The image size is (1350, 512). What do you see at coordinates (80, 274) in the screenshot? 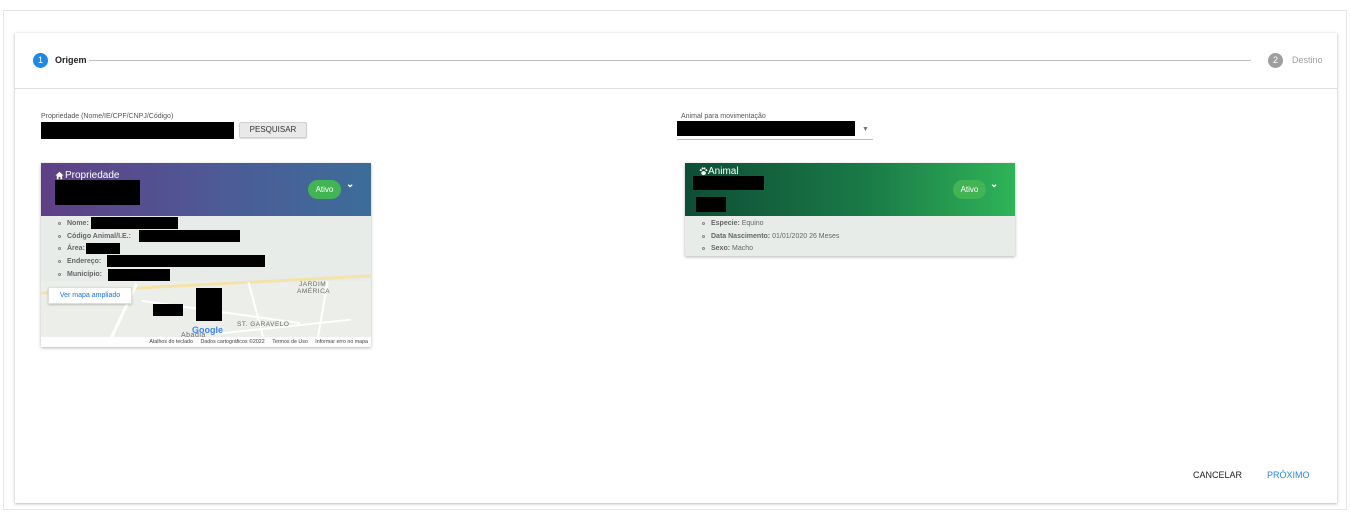
I see `list-item: Município:` at bounding box center [80, 274].